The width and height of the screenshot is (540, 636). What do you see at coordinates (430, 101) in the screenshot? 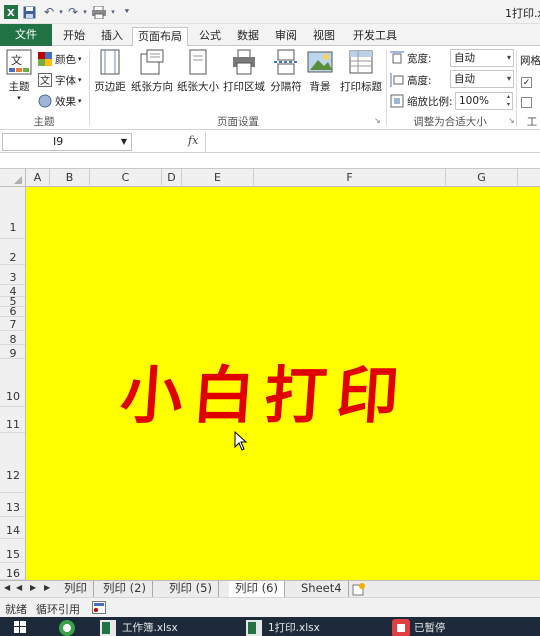
I see `scale-label: 缩放比例:` at bounding box center [430, 101].